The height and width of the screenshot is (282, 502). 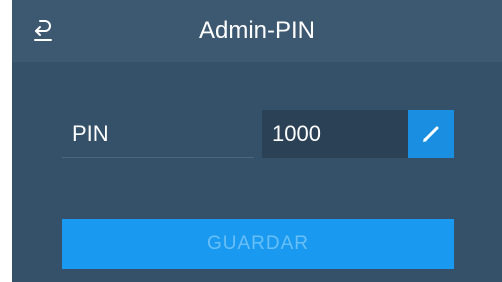 What do you see at coordinates (258, 244) in the screenshot?
I see `save-button: GUARDAR` at bounding box center [258, 244].